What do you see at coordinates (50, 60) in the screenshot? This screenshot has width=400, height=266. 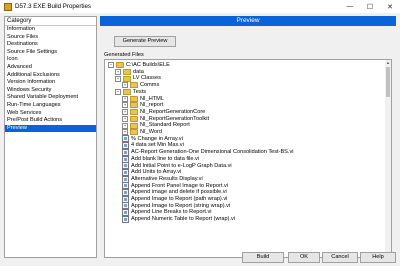 I see `category-item: Icon` at bounding box center [50, 60].